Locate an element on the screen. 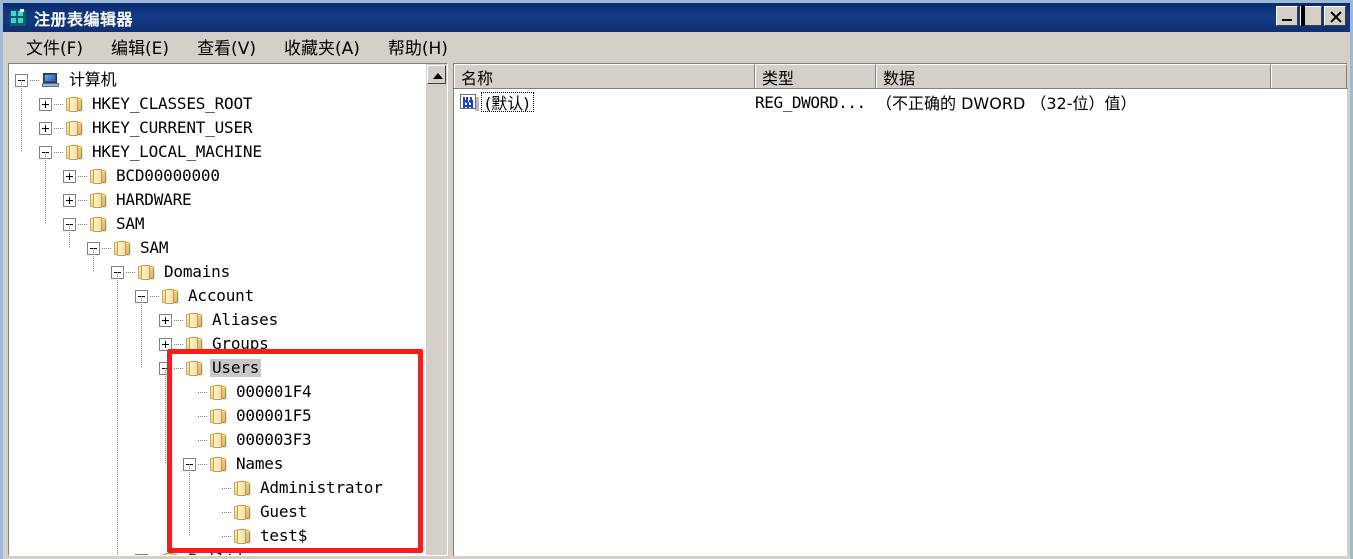 This screenshot has width=1353, height=559. tree-node-label: Administrator is located at coordinates (321, 487).